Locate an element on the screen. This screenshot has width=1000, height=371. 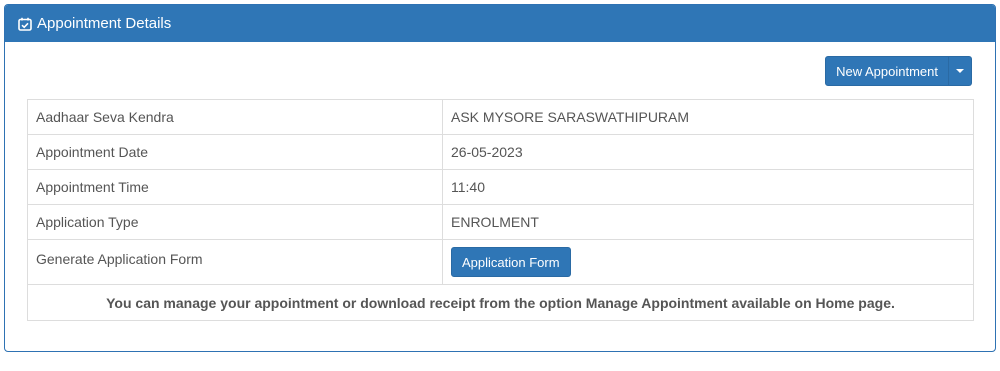
calendar-check-icon is located at coordinates (25, 24).